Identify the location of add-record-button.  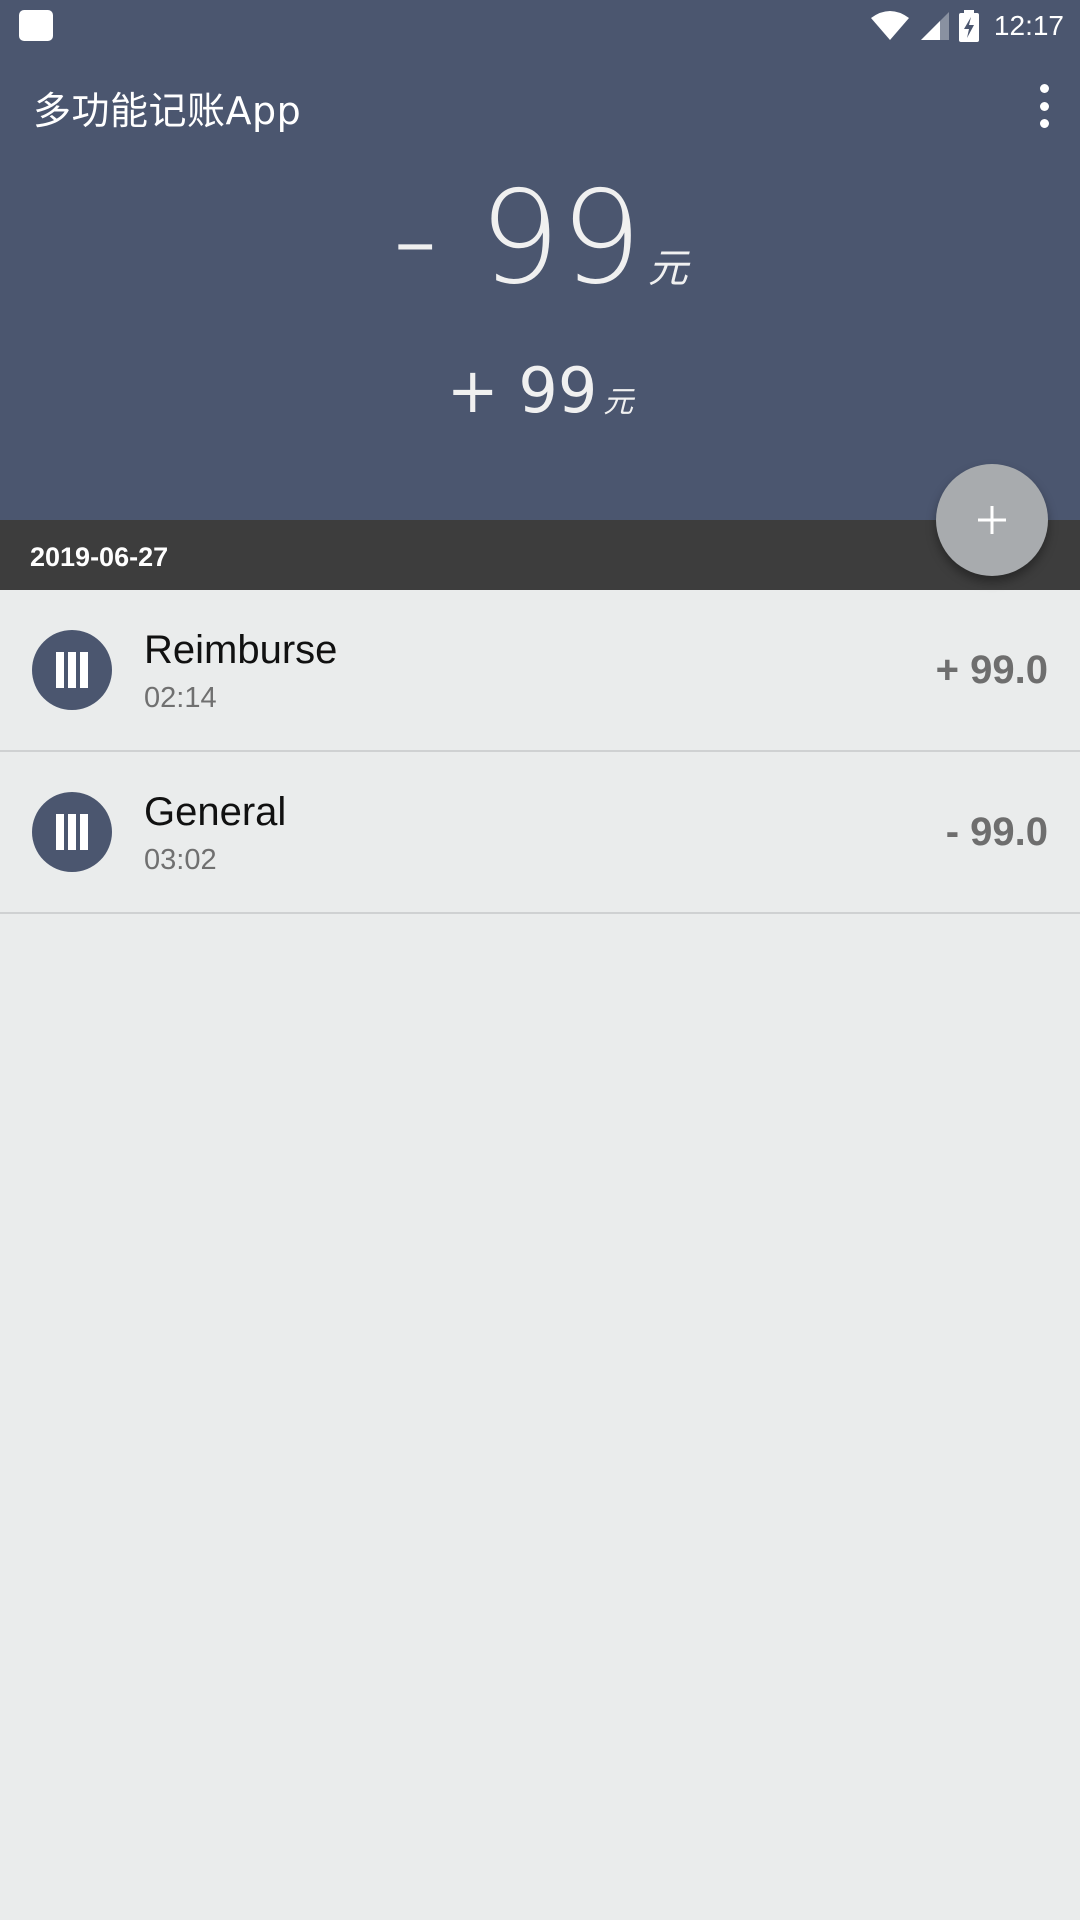
(992, 520).